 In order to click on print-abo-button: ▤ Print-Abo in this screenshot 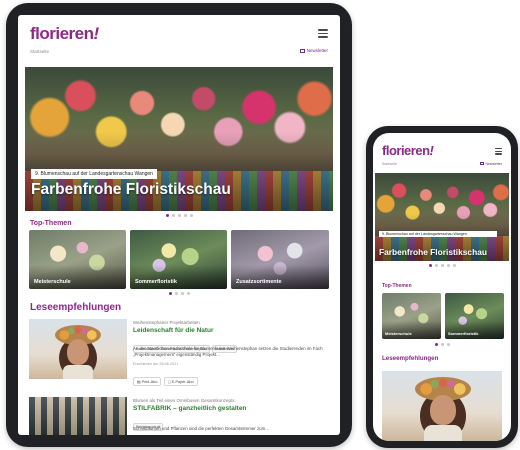, I will do `click(147, 381)`.